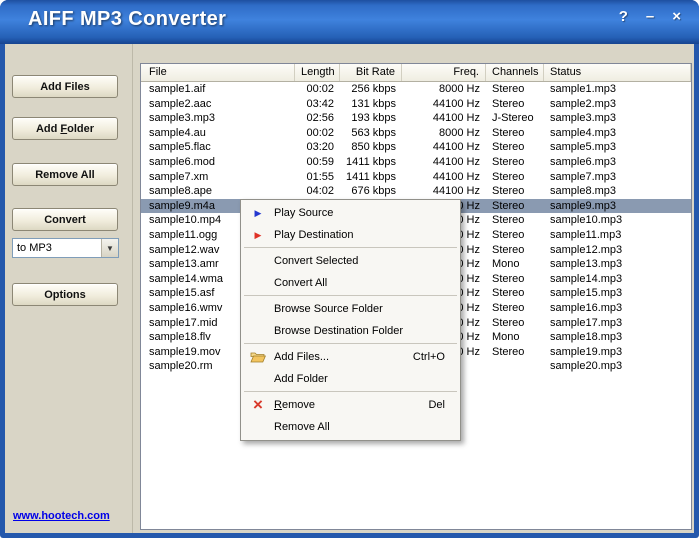 This screenshot has height=538, width=699. Describe the element at coordinates (320, 147) in the screenshot. I see `length-cell: 03:20` at that location.